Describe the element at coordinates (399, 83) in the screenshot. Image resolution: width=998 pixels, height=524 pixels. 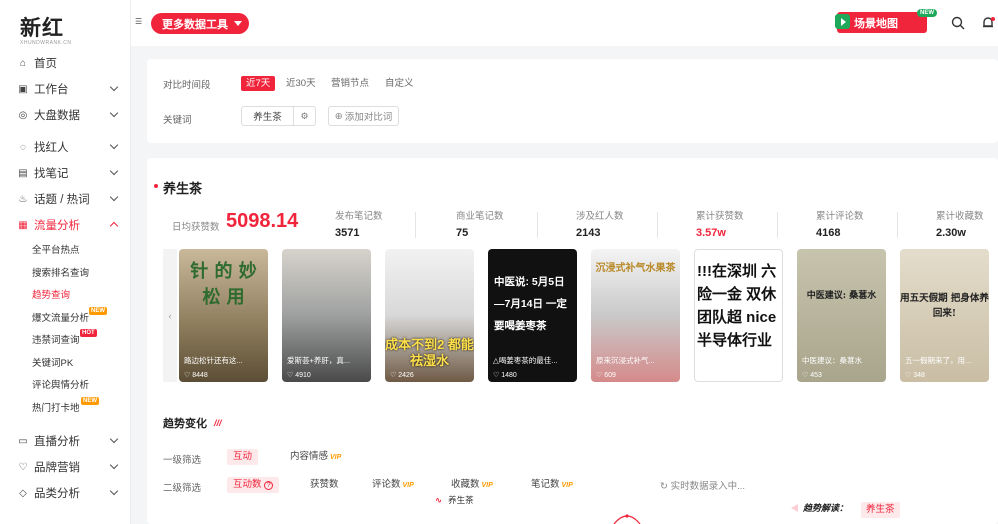
I see `period-tab-custom: 自定义` at that location.